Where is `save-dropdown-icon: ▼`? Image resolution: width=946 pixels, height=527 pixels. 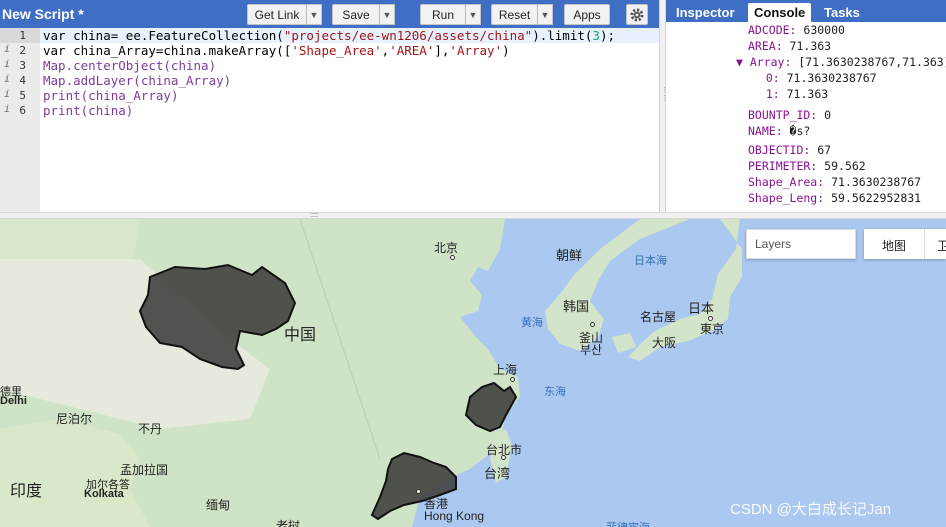
save-dropdown-icon: ▼ is located at coordinates (387, 14).